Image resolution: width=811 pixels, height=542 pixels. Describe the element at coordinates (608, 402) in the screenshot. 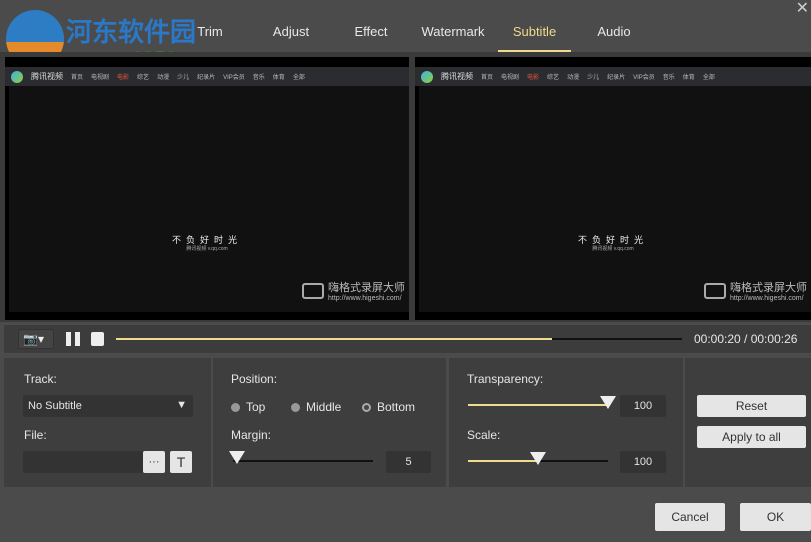

I see `transparency-slider-thumb` at that location.